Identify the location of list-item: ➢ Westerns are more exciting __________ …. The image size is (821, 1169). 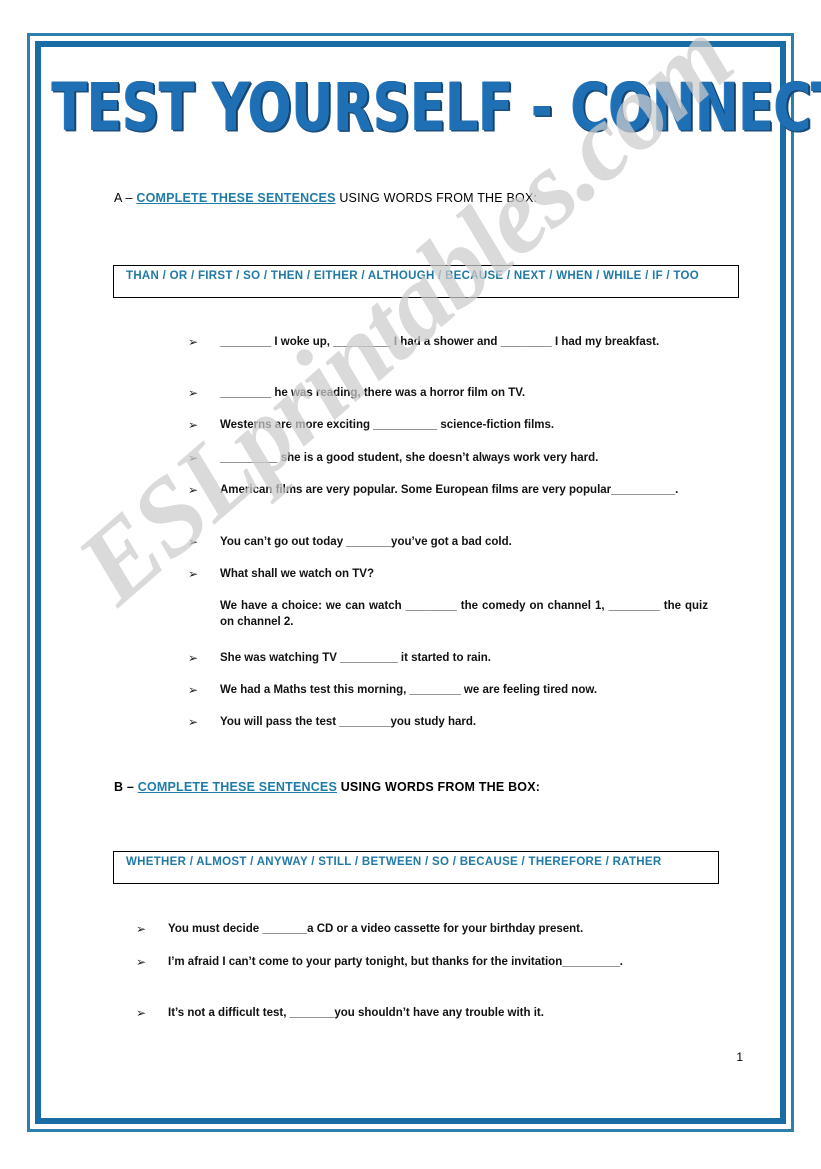
(442, 425).